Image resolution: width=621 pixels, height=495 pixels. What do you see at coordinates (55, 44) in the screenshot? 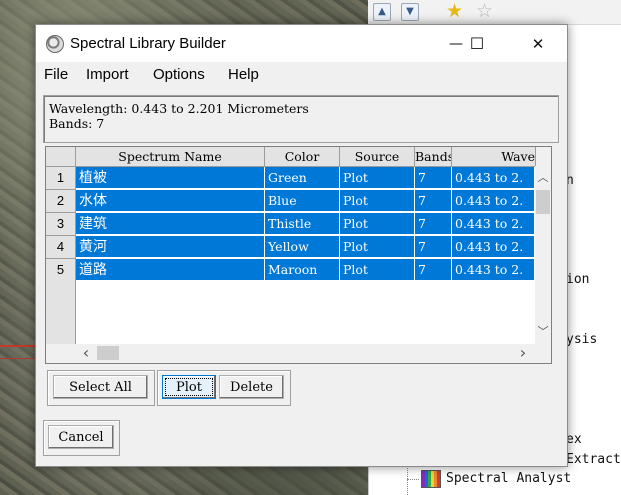
I see `app-icon` at bounding box center [55, 44].